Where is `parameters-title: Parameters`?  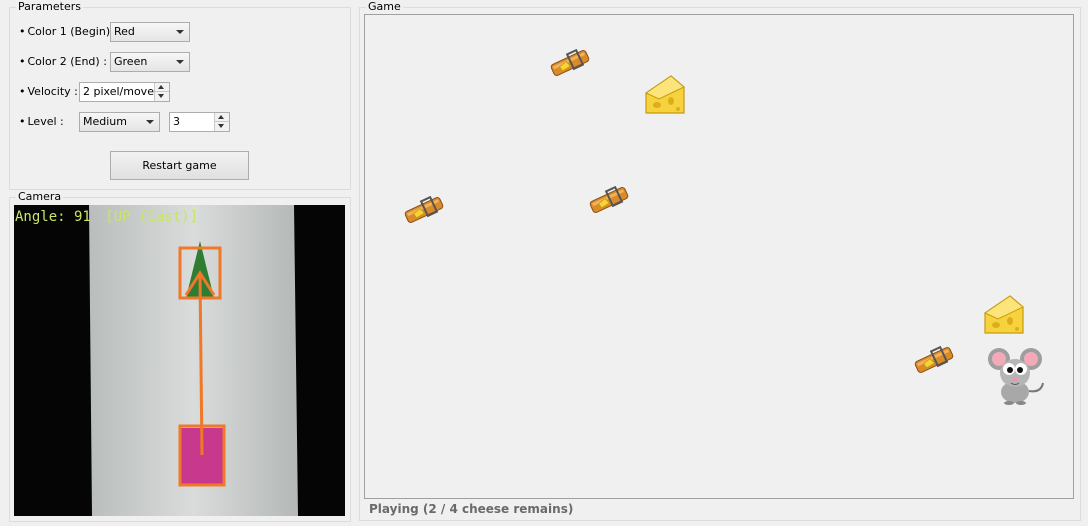
parameters-title: Parameters is located at coordinates (49, 6).